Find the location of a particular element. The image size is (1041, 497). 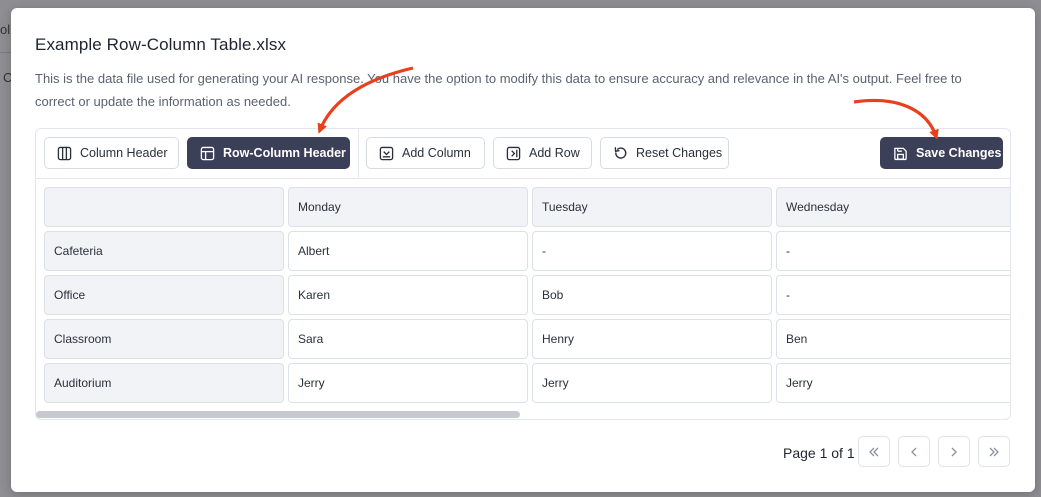

table-cell: Albert is located at coordinates (408, 251).